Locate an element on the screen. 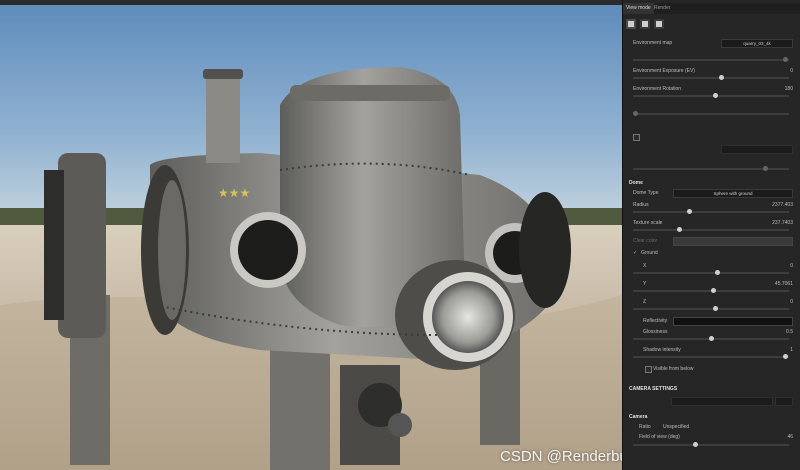 The width and height of the screenshot is (800, 470). clear-color-swatch is located at coordinates (733, 241).